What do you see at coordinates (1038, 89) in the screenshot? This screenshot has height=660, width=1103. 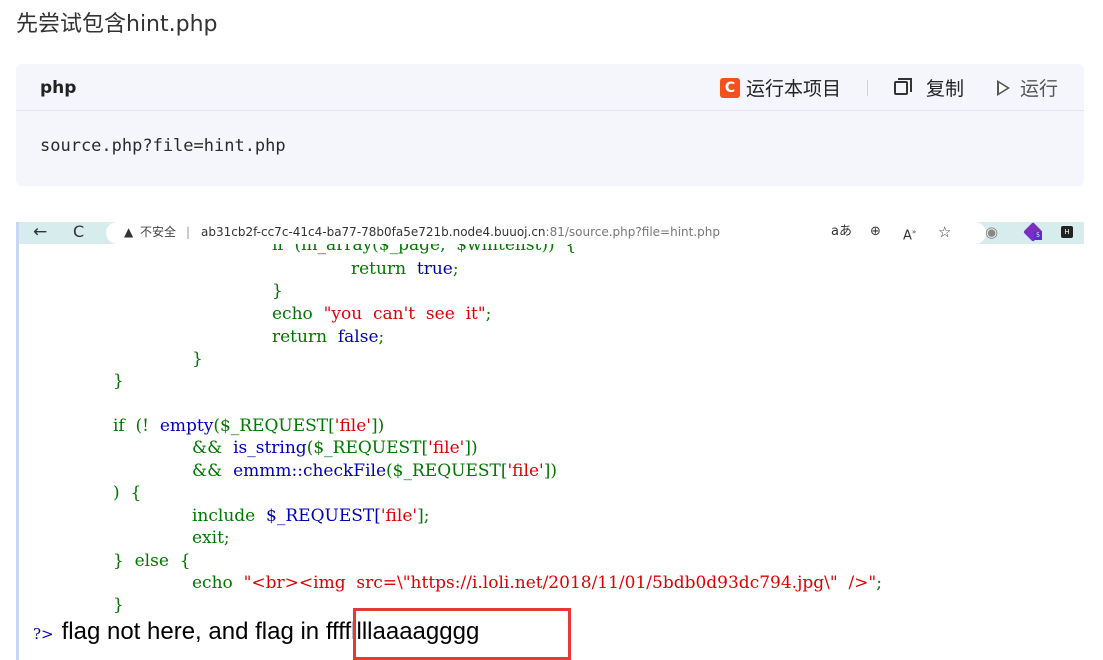 I see `run-label: 运行` at bounding box center [1038, 89].